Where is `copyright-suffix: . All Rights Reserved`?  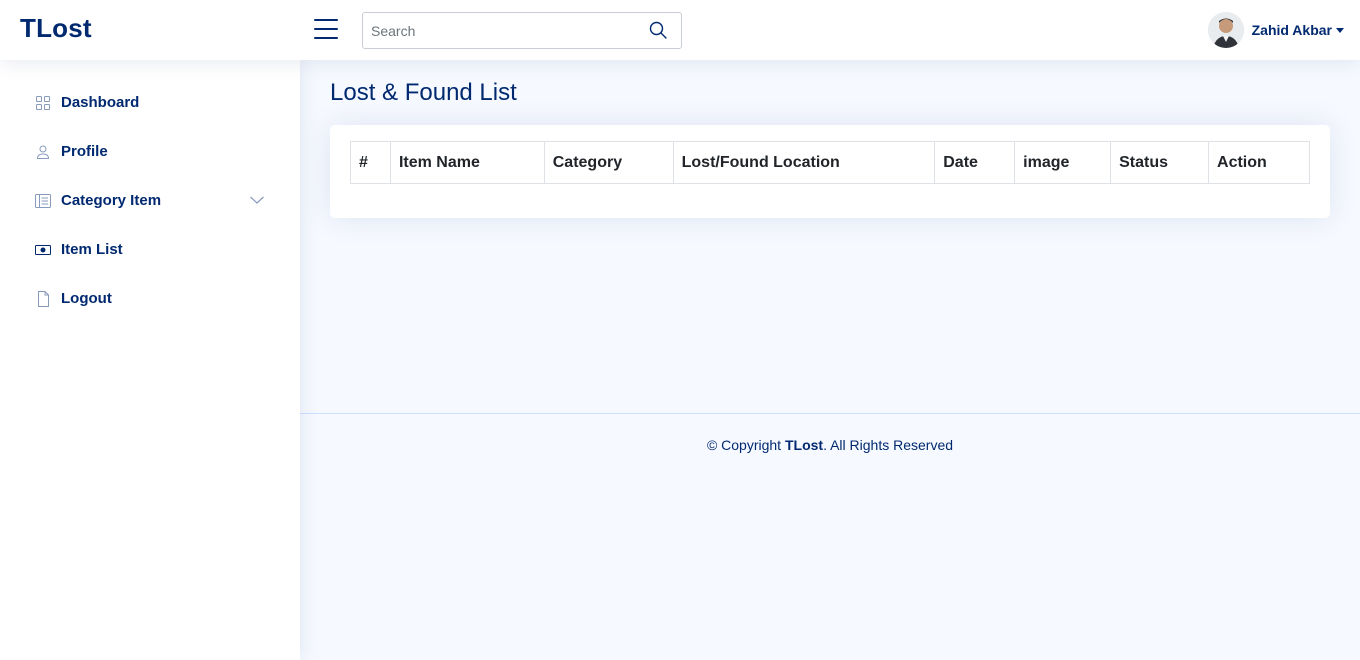 copyright-suffix: . All Rights Reserved is located at coordinates (888, 445).